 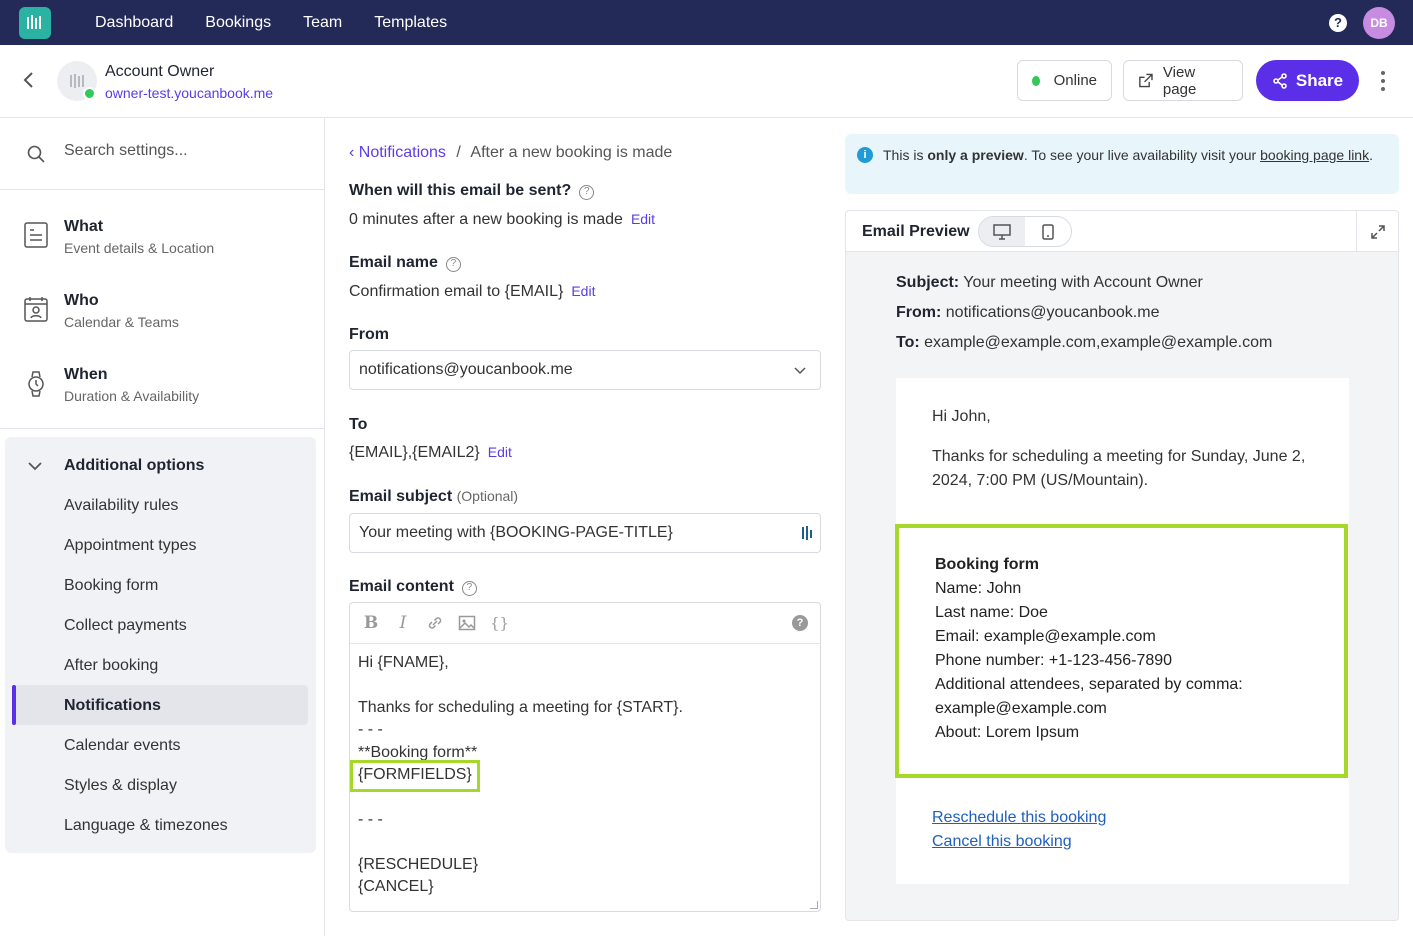 I want to click on breadcrumb-notifications-link: Notifications, so click(x=402, y=152).